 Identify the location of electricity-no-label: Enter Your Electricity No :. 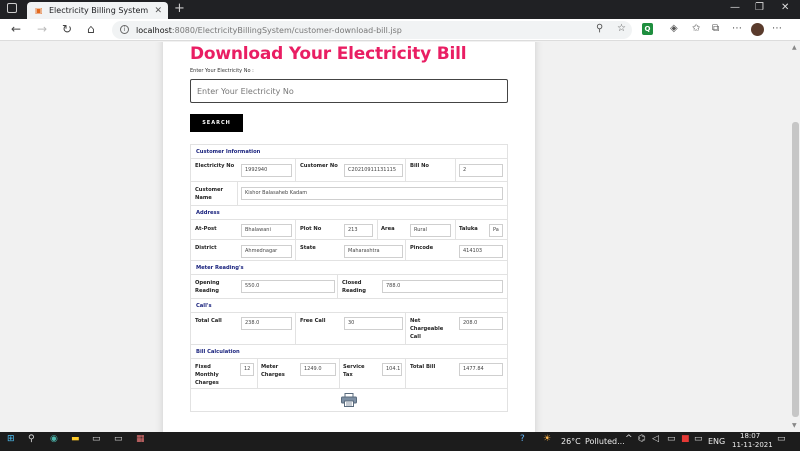
(222, 71).